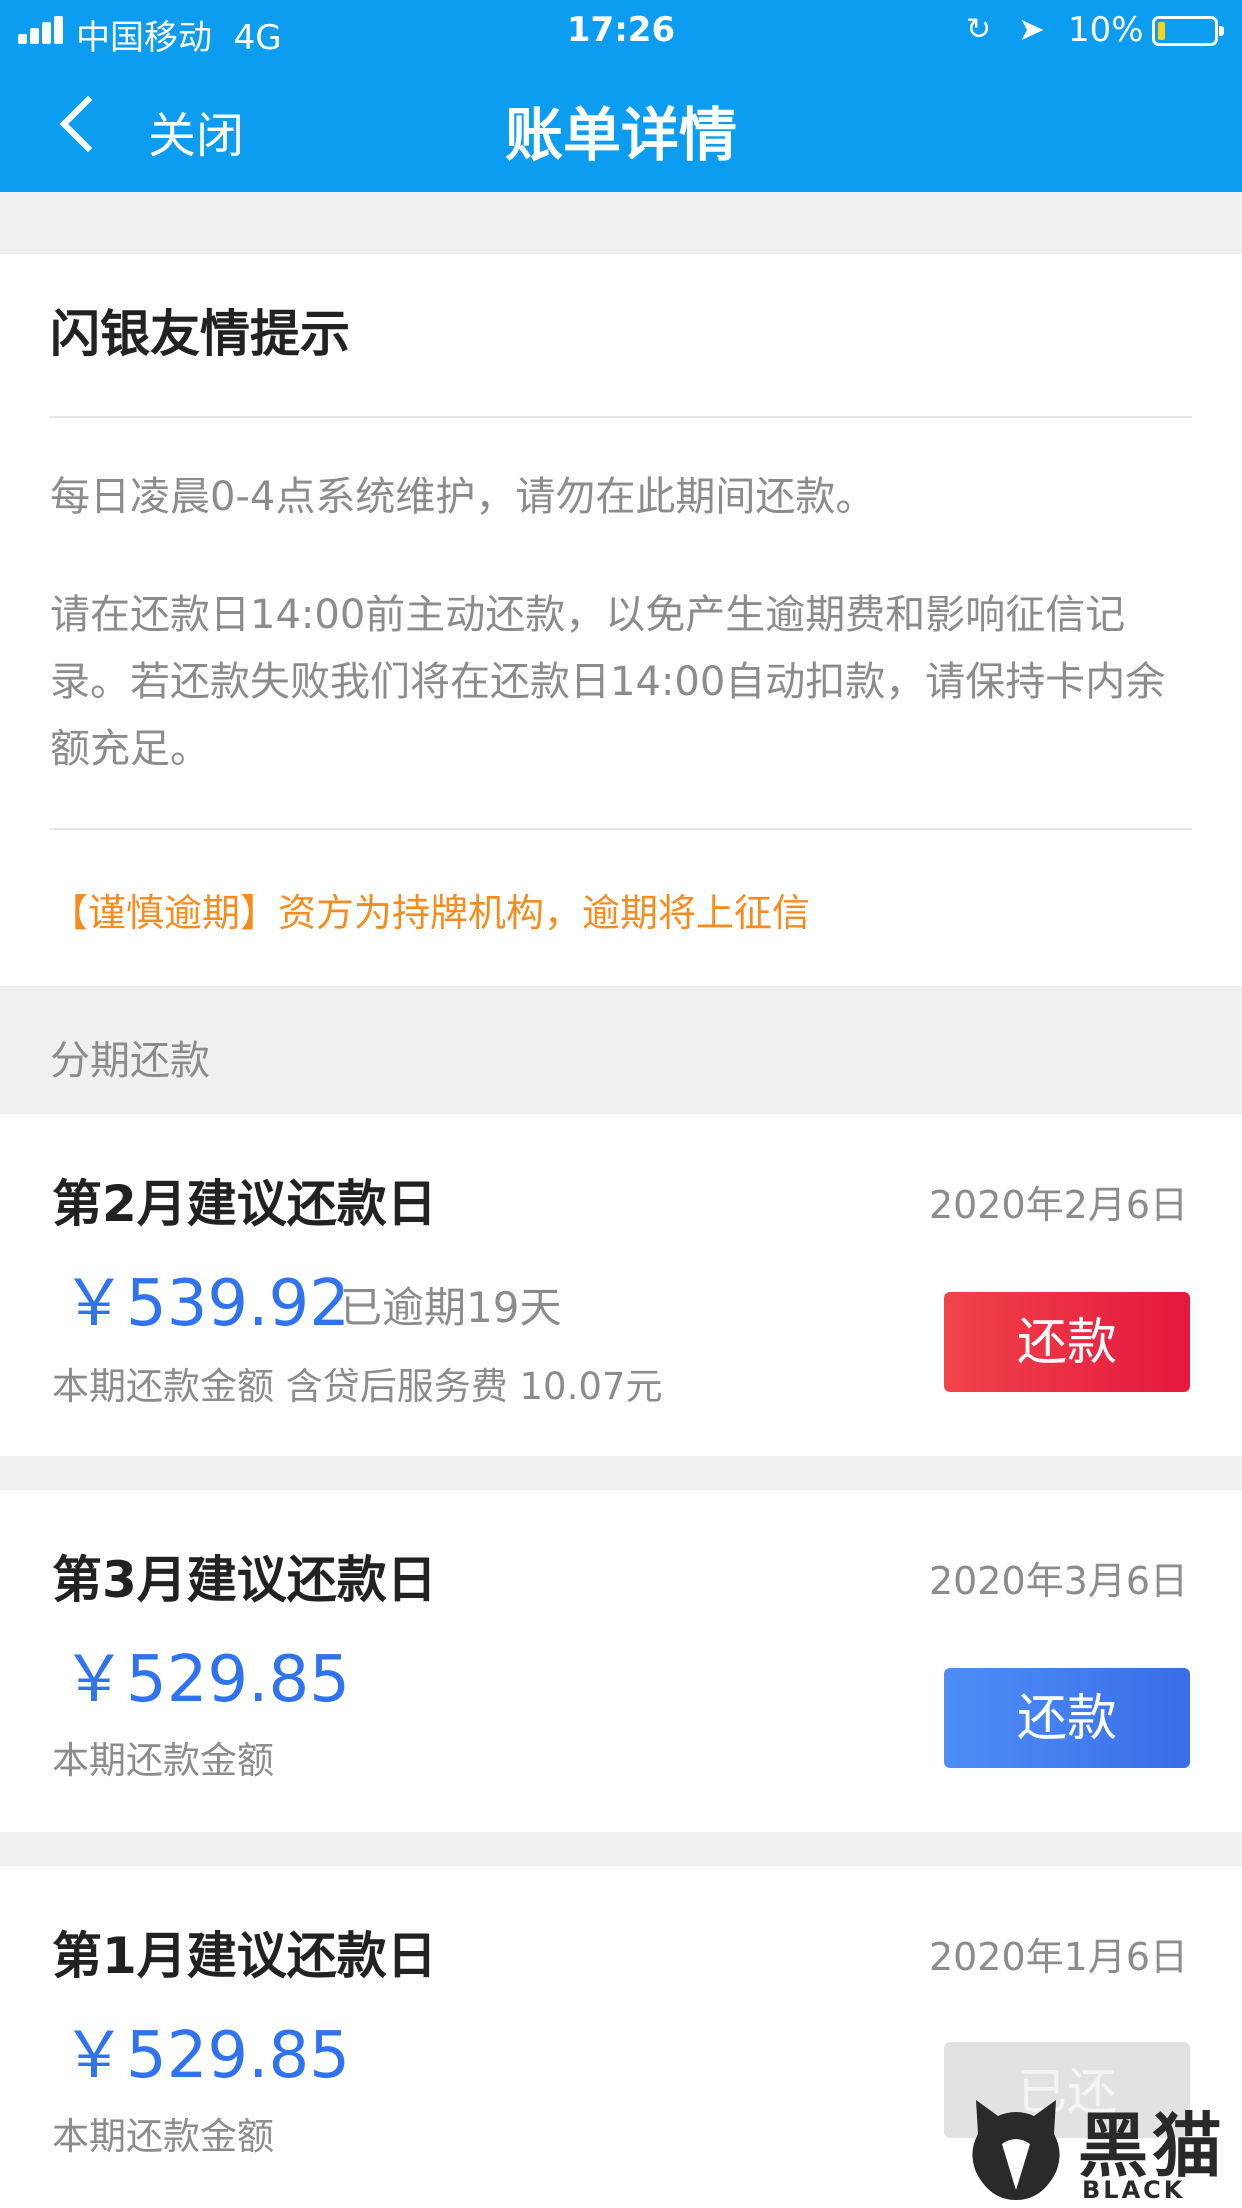 The image size is (1242, 2208). What do you see at coordinates (463, 497) in the screenshot?
I see `maintenance-notice: 每日凌晨0-4点系统维护，请勿在此期间还款。` at bounding box center [463, 497].